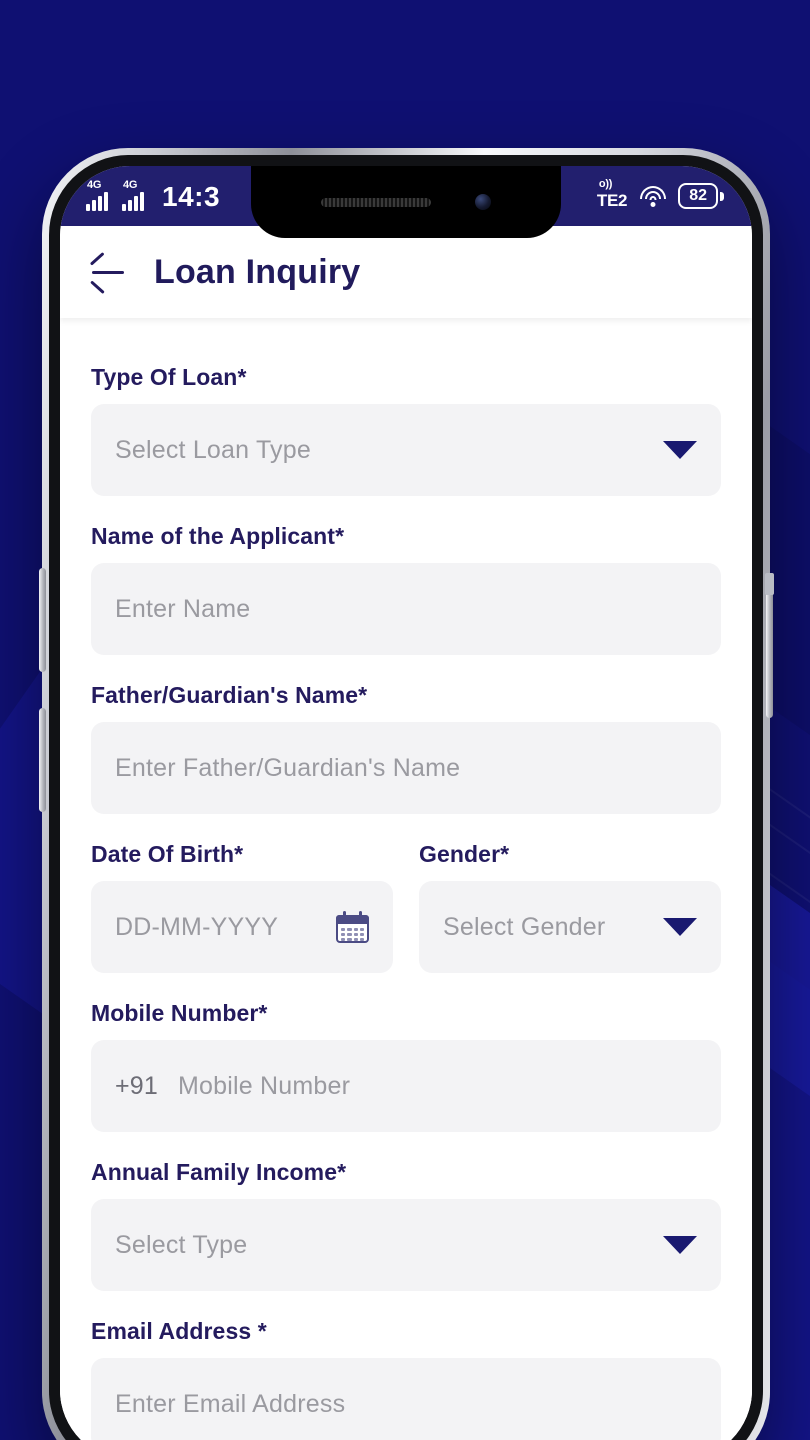 This screenshot has width=810, height=1440. What do you see at coordinates (769, 648) in the screenshot?
I see `power-button` at bounding box center [769, 648].